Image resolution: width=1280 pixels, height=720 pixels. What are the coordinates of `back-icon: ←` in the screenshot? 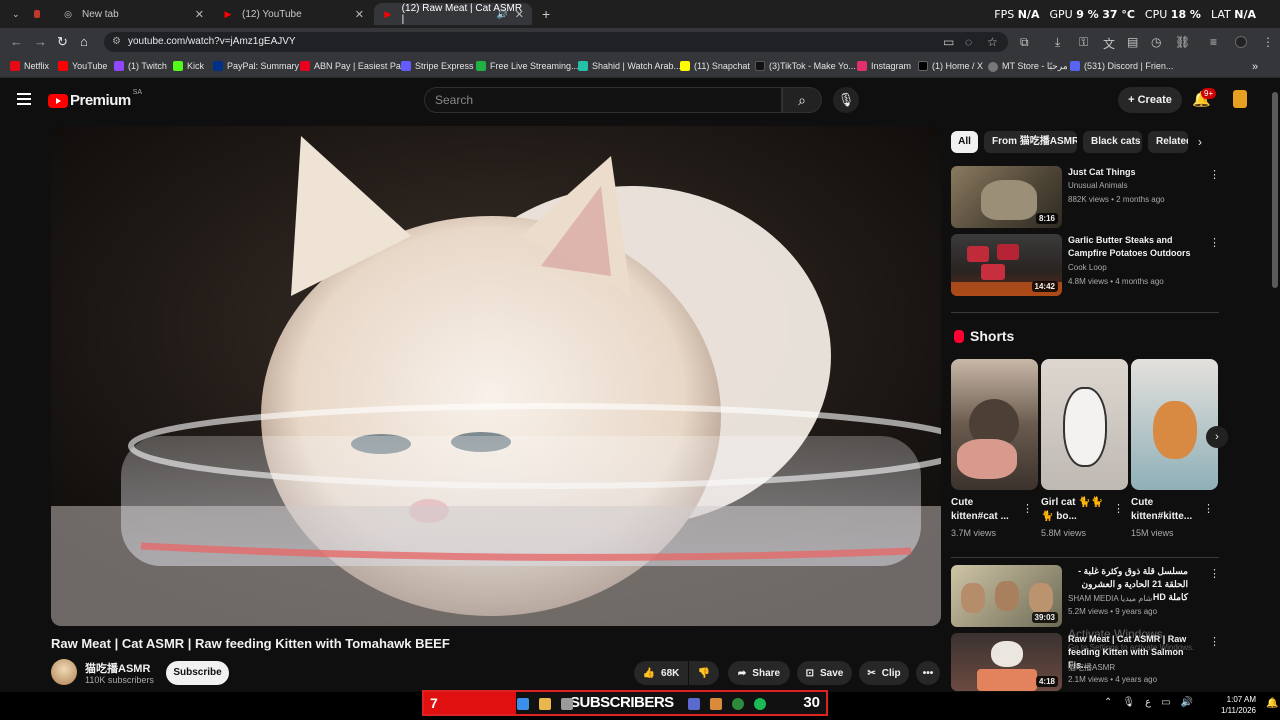 It's located at (16, 41).